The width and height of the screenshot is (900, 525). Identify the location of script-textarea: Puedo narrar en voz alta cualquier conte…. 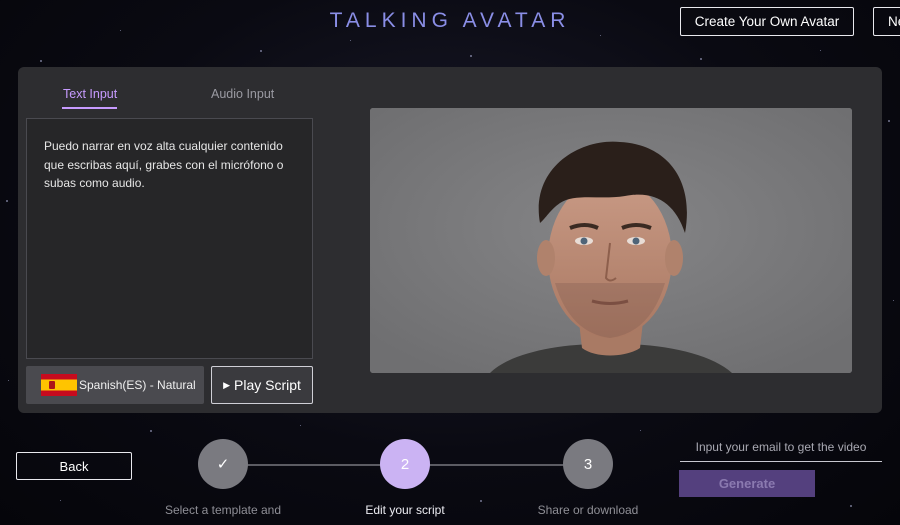
(169, 238).